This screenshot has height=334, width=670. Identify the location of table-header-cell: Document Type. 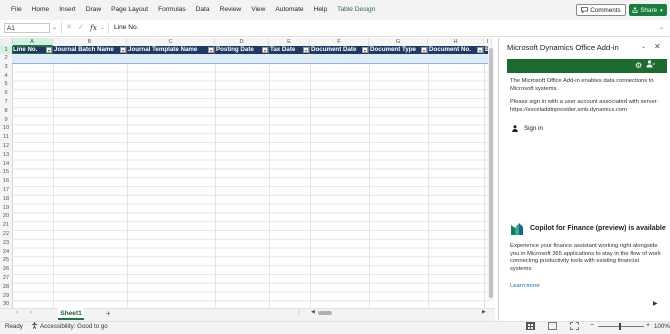
(398, 50).